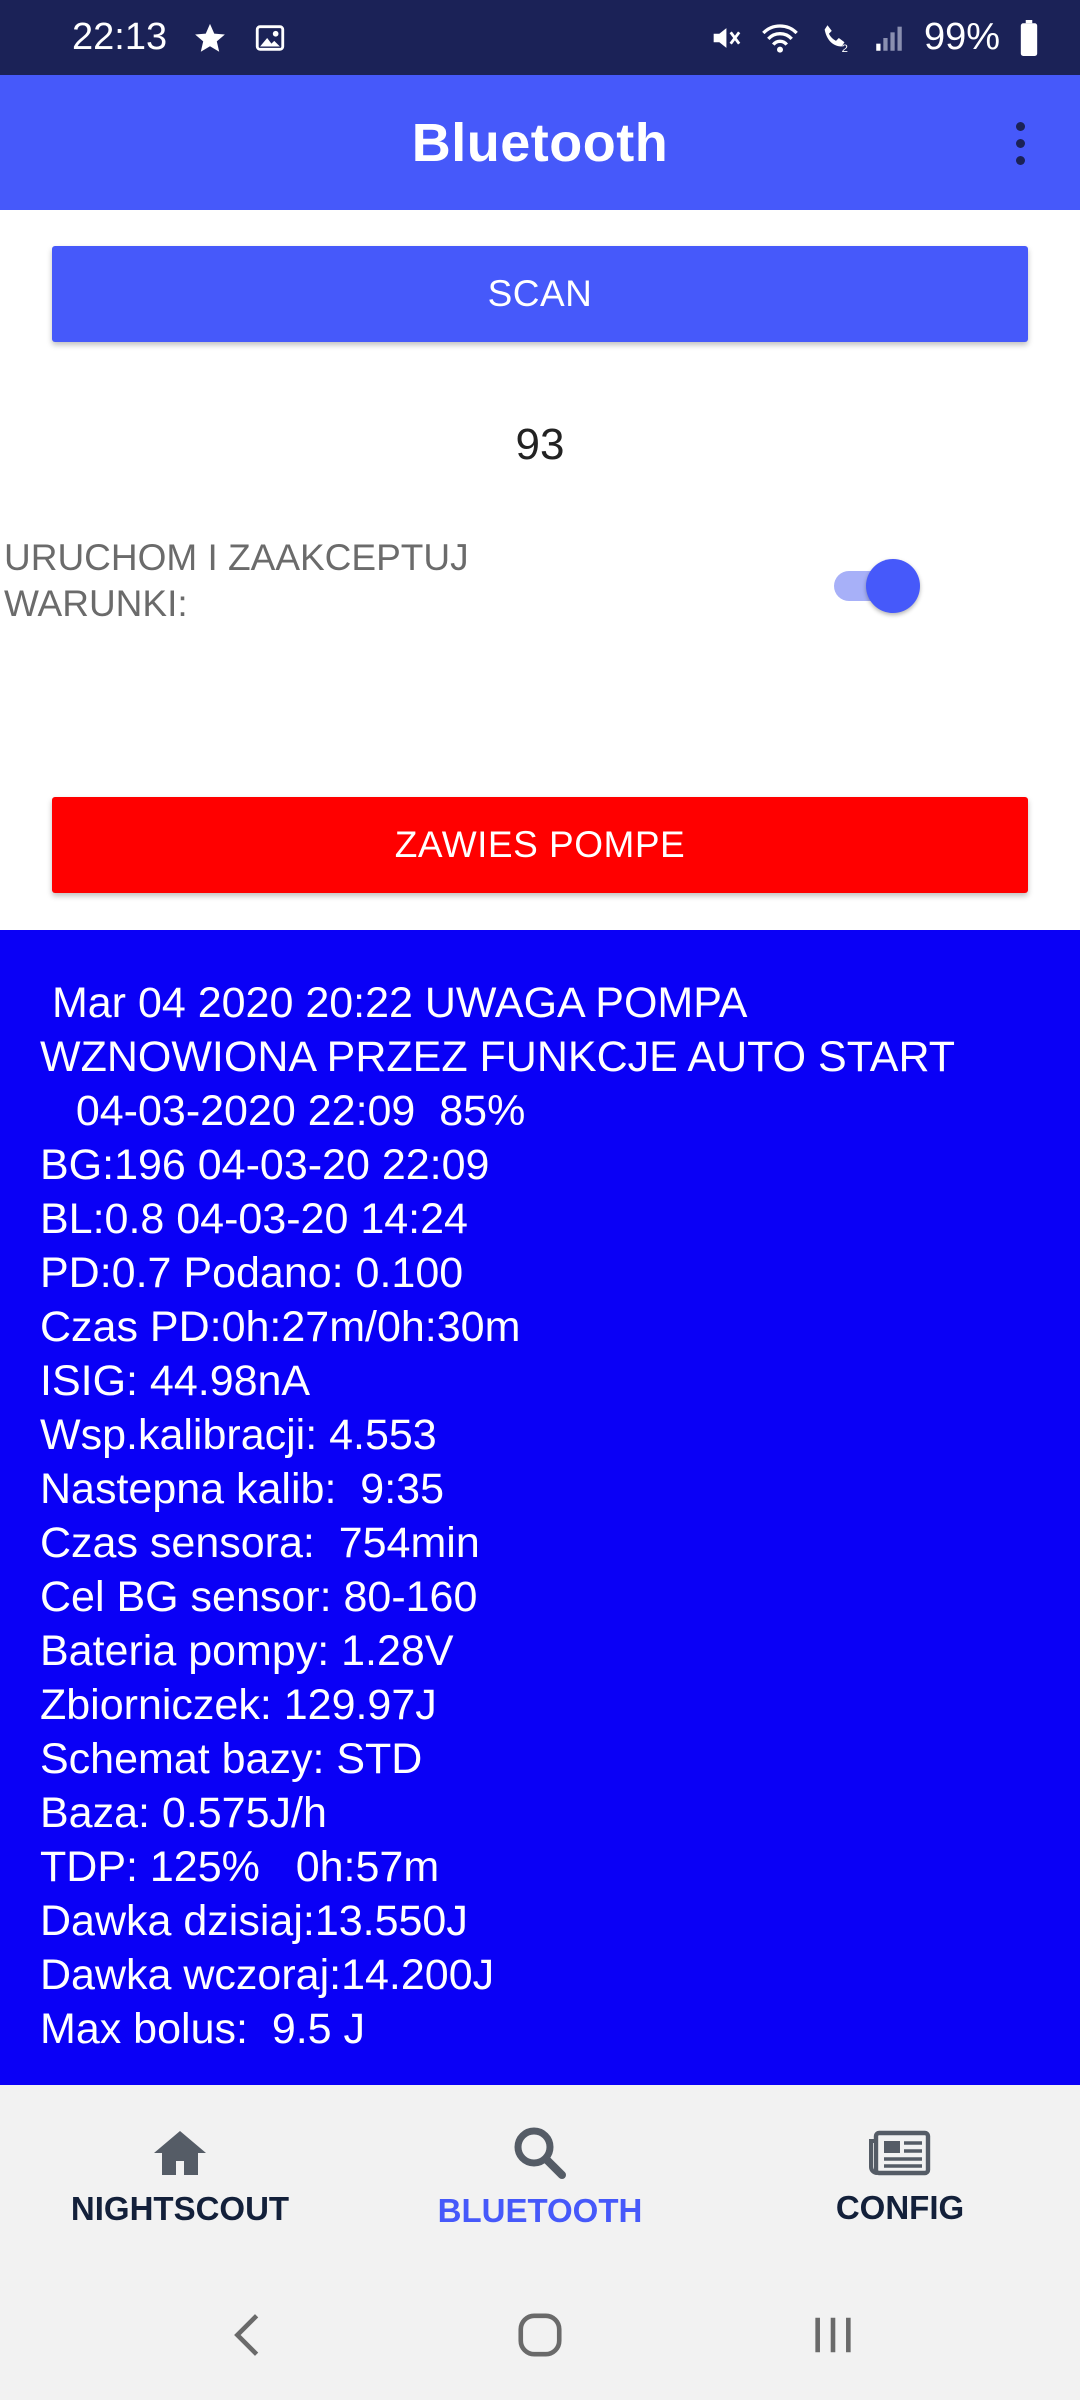  I want to click on status-right: 2 99%, so click(874, 37).